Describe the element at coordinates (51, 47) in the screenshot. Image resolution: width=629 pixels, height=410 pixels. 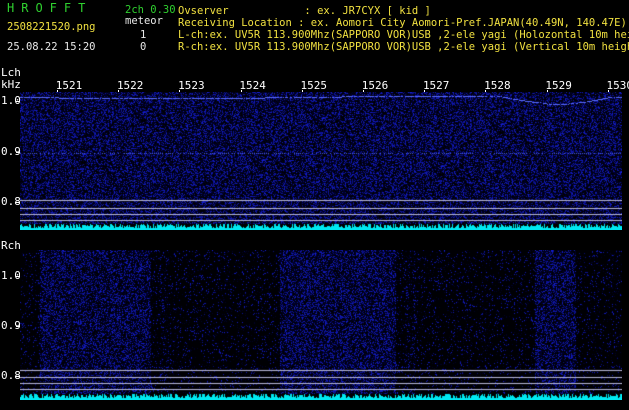
I see `capture-datetime: 25.08.22 15:20` at that location.